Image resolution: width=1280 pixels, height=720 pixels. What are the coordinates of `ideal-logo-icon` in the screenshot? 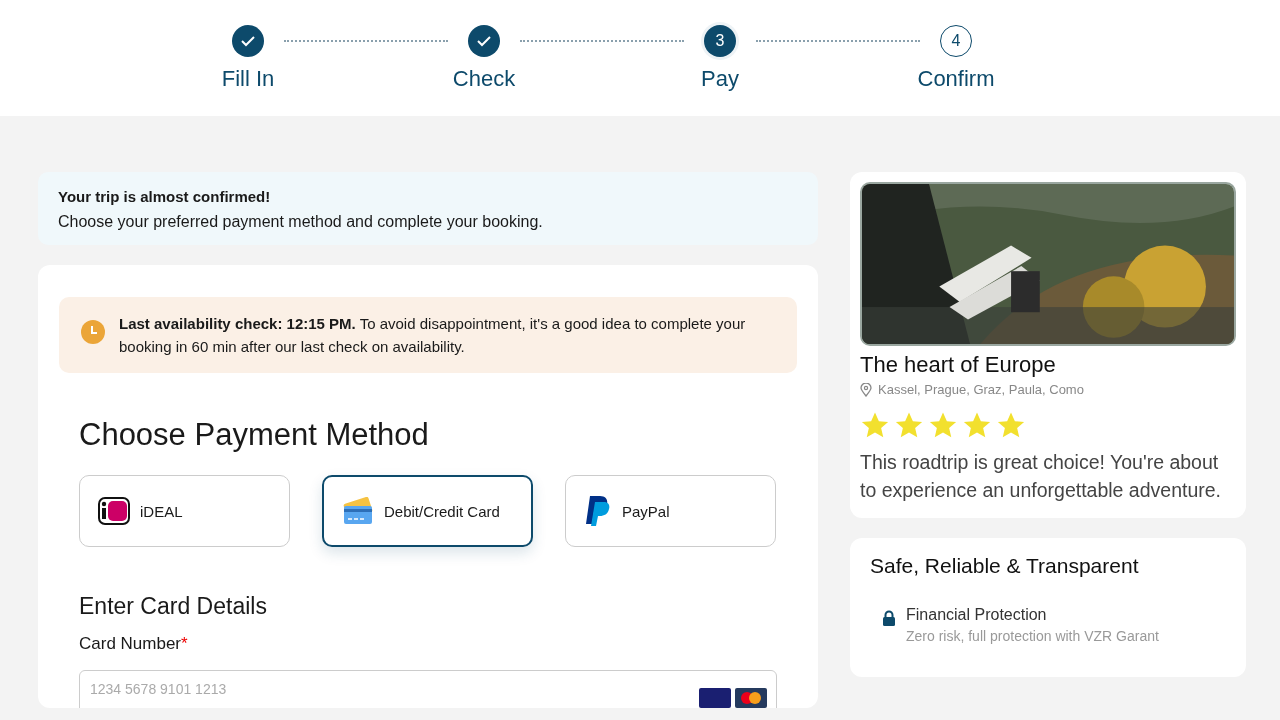 It's located at (114, 511).